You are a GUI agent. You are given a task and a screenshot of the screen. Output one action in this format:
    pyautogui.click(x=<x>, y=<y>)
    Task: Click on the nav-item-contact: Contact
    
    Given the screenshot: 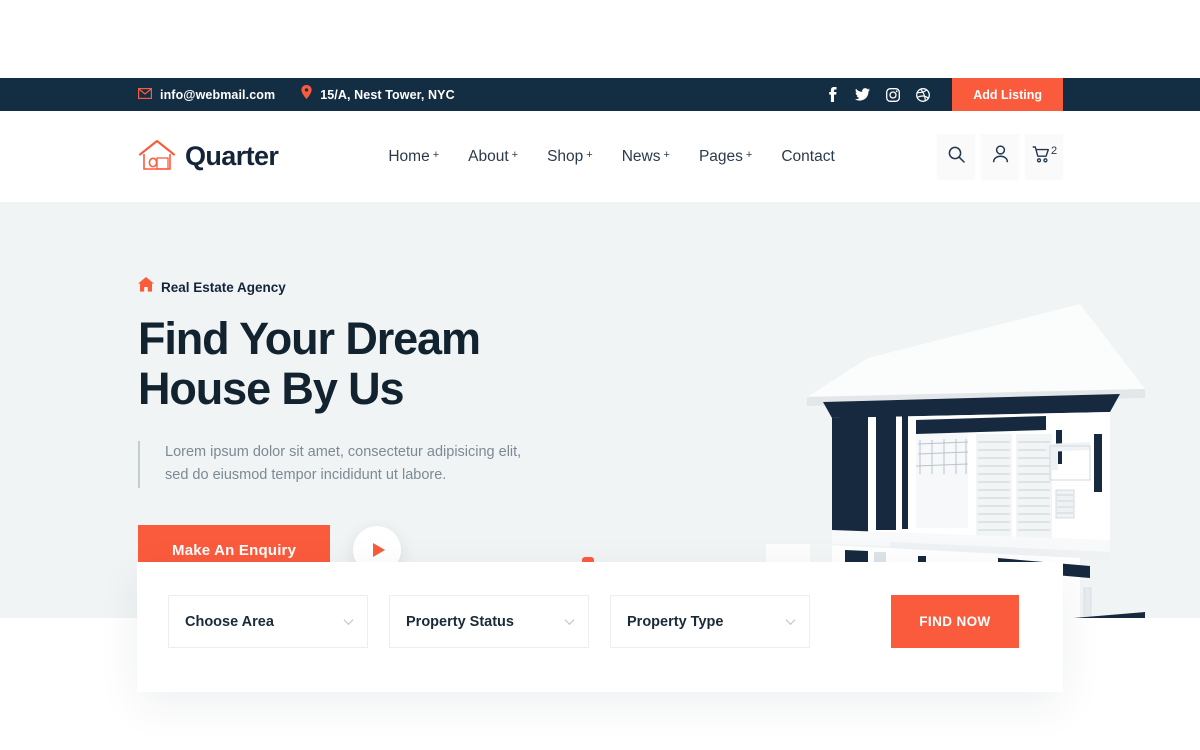 What is the action you would take?
    pyautogui.click(x=807, y=157)
    